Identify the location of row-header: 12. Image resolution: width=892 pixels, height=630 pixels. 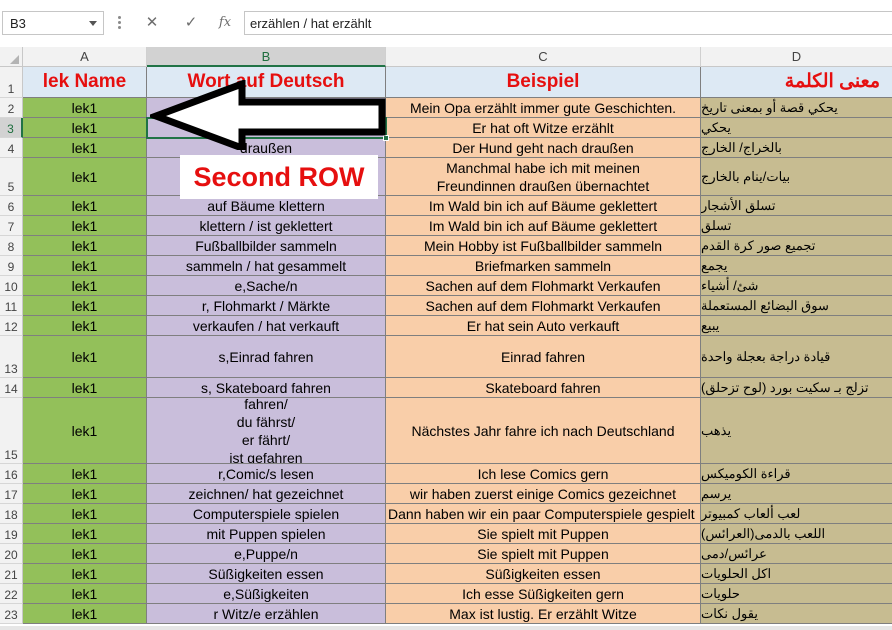
(11, 326).